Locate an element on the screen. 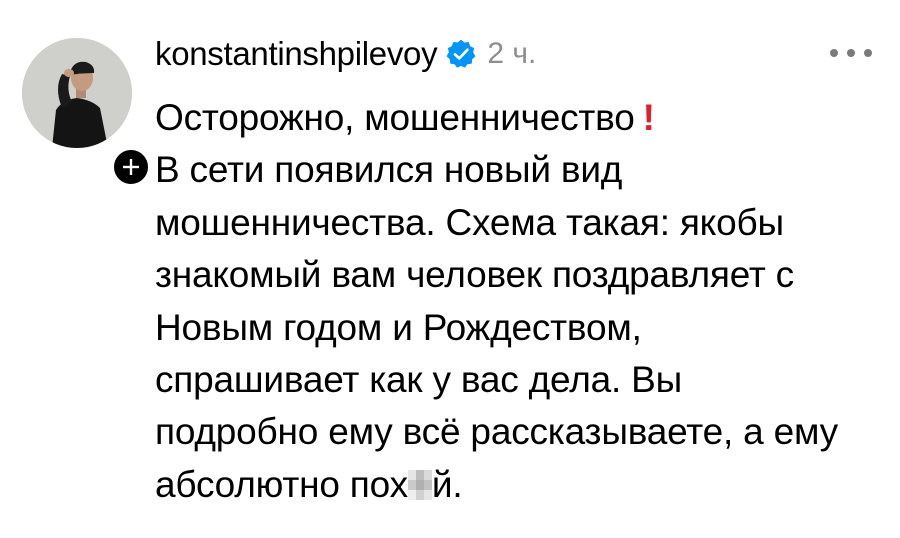 This screenshot has height=538, width=900. plus-icon is located at coordinates (131, 167).